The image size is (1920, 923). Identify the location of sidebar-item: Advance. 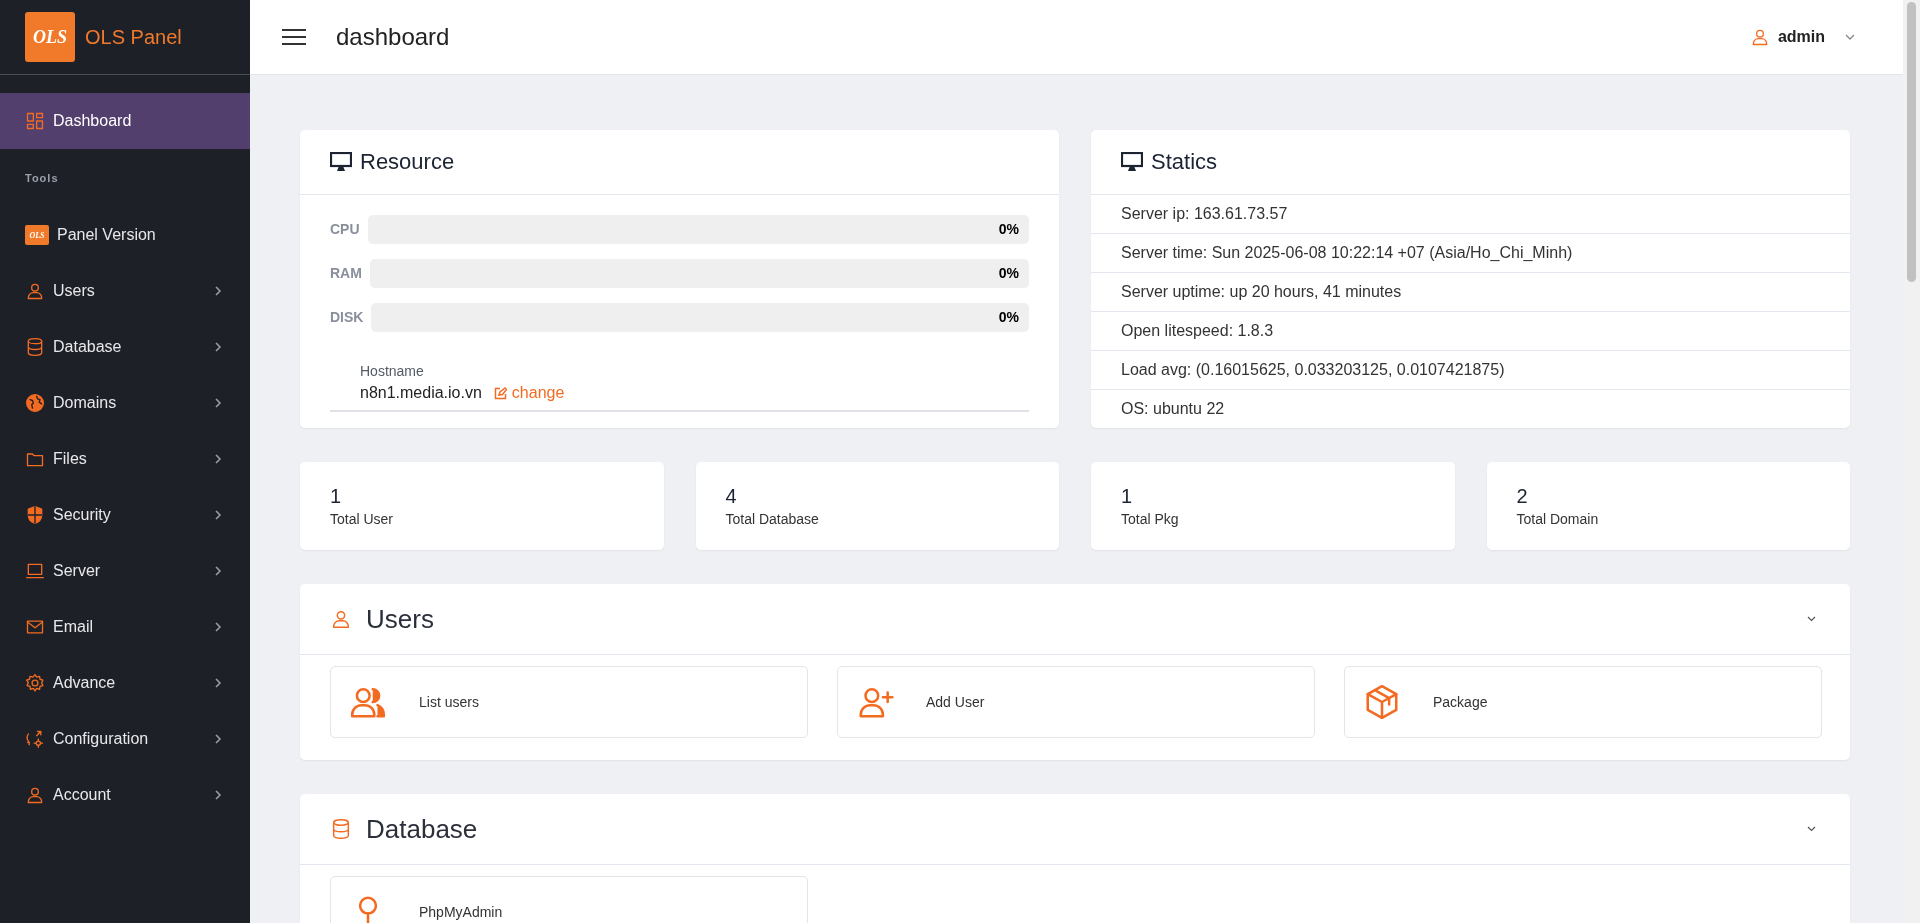
(125, 683).